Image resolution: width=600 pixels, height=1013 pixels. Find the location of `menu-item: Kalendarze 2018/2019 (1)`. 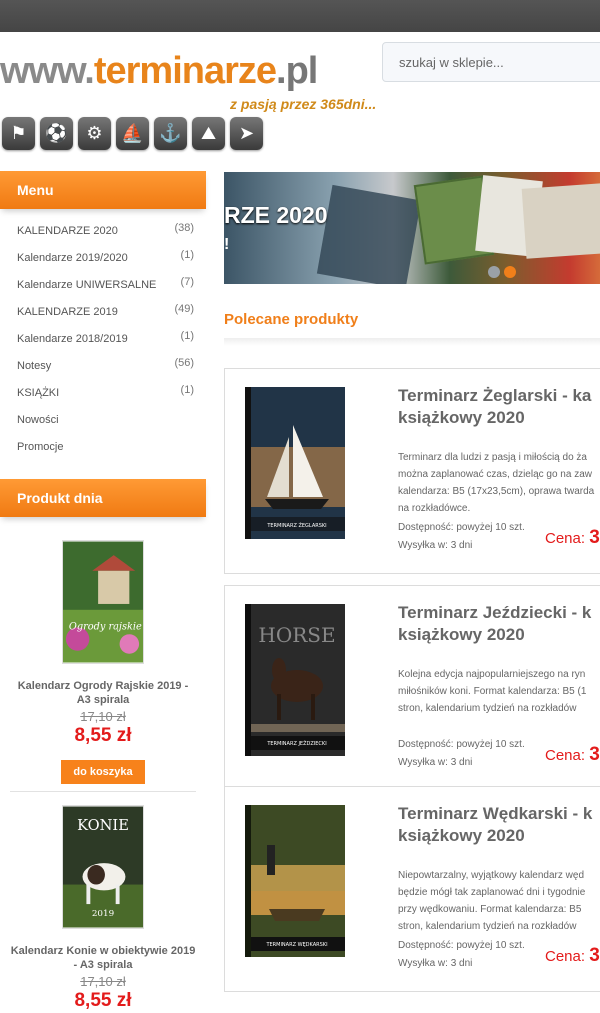

menu-item: Kalendarze 2018/2019 (1) is located at coordinates (103, 339).